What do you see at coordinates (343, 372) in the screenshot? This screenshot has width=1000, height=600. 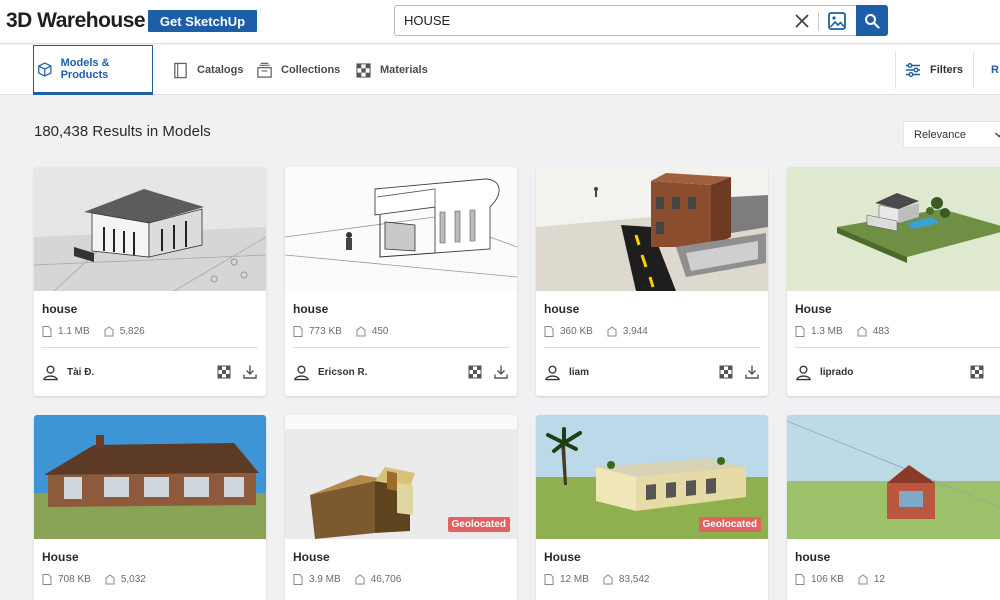 I see `author-name: Ericson R.` at bounding box center [343, 372].